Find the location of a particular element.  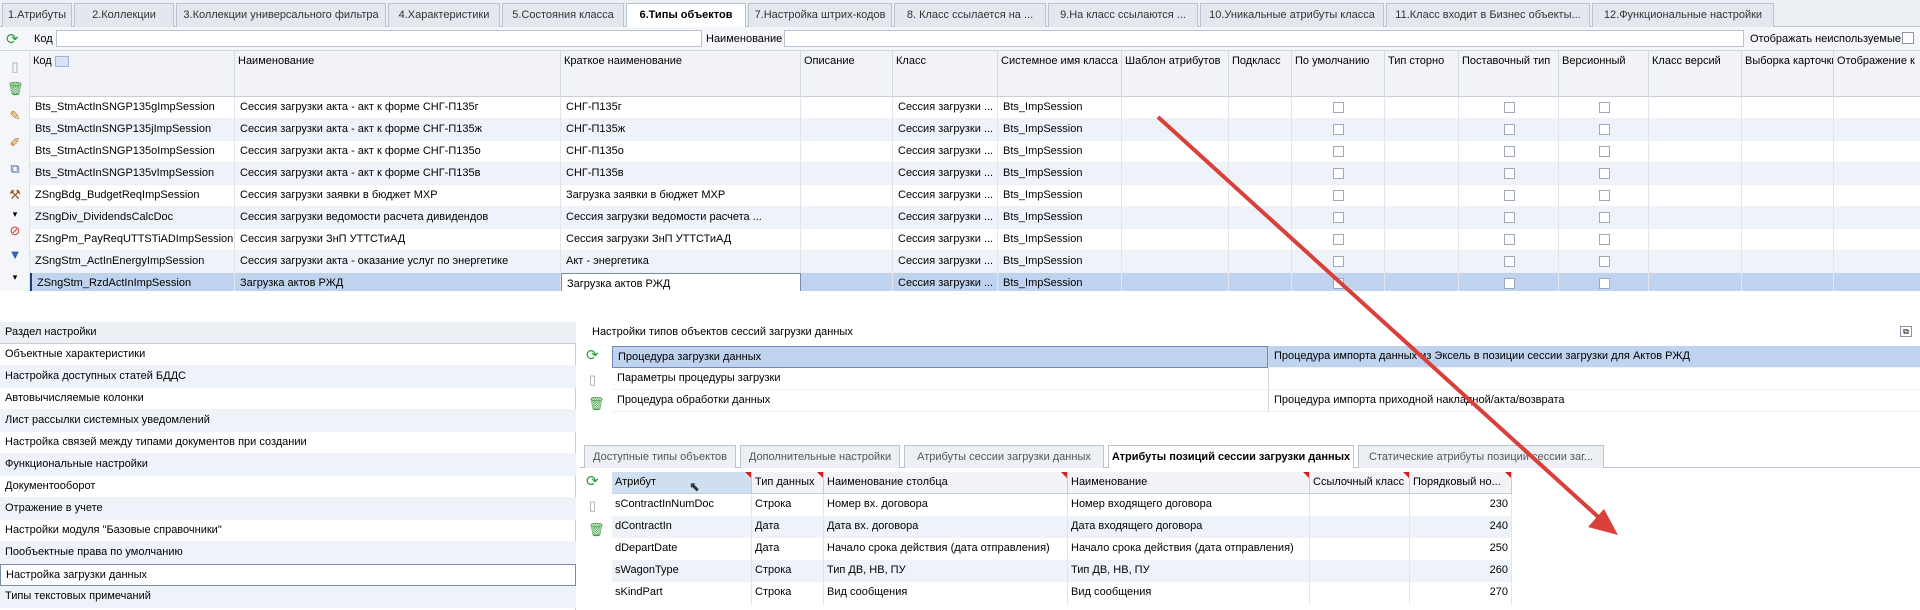

show-unused-checkbox is located at coordinates (1908, 38).